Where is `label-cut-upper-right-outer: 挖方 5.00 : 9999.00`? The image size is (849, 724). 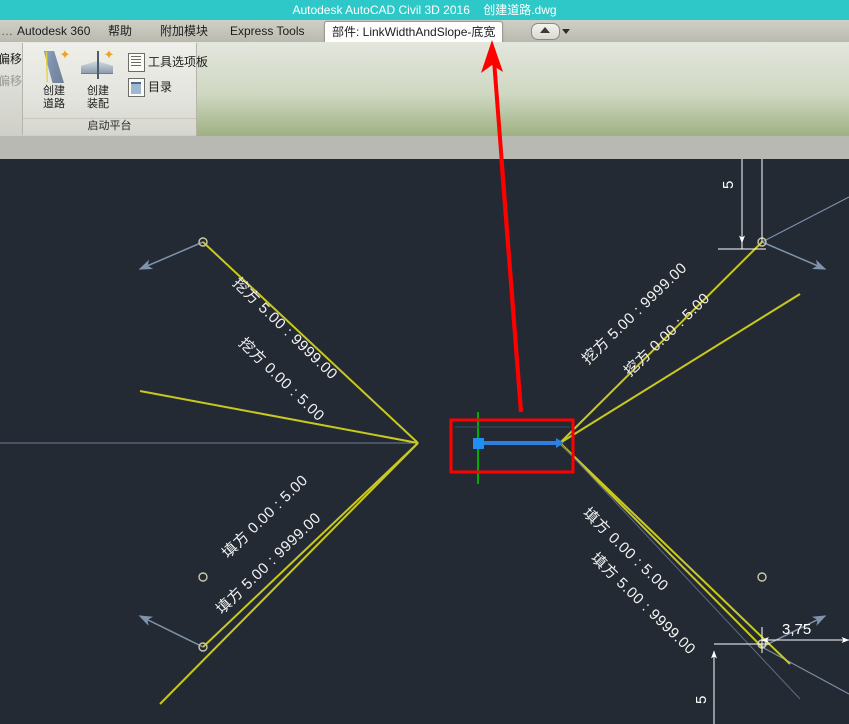 label-cut-upper-right-outer: 挖方 5.00 : 9999.00 is located at coordinates (635, 313).